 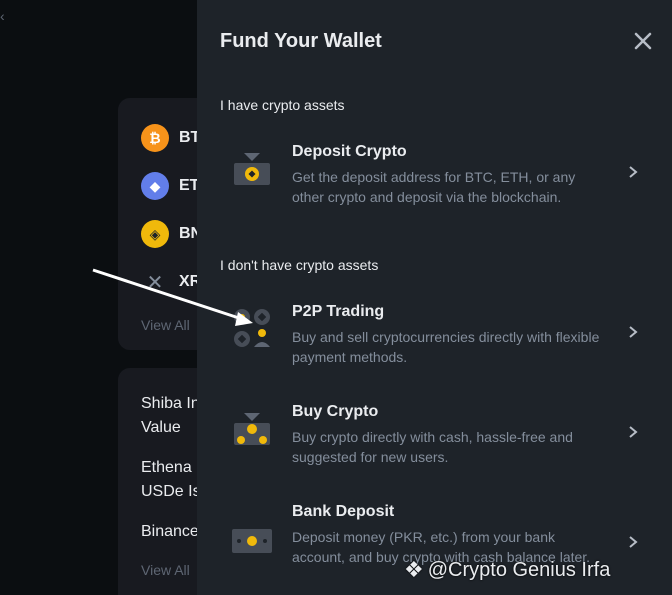 I want to click on binance-logo-icon: ❖, so click(x=414, y=569).